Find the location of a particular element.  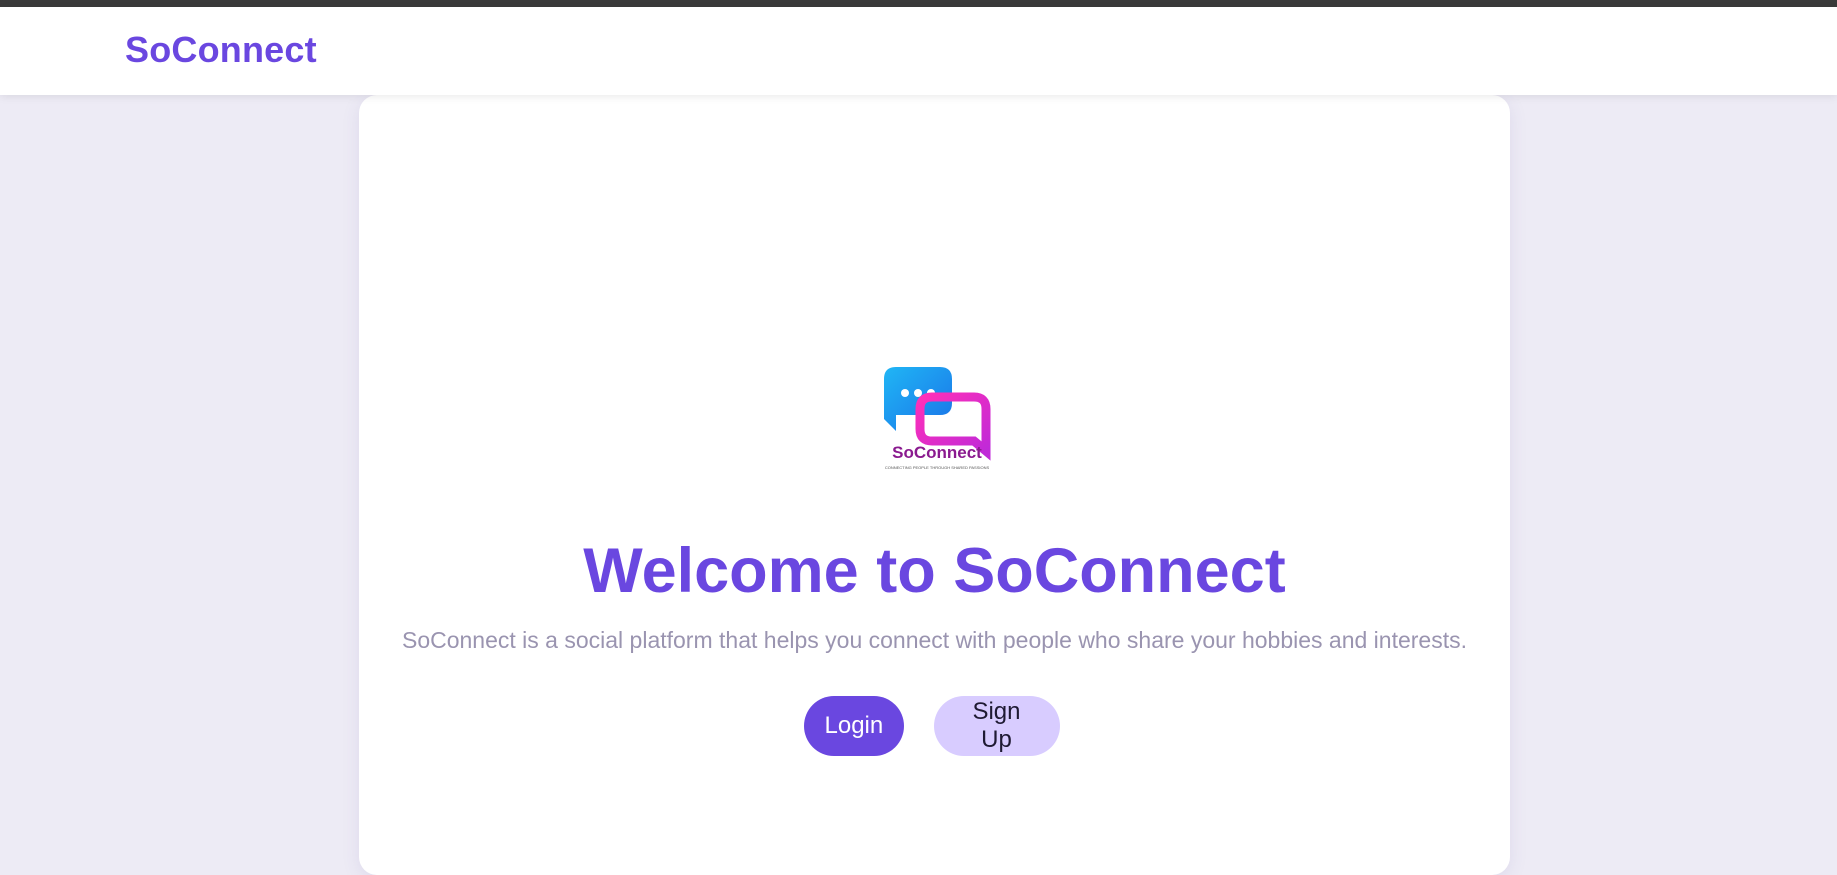

sign-up-button: Sign Up is located at coordinates (996, 726).